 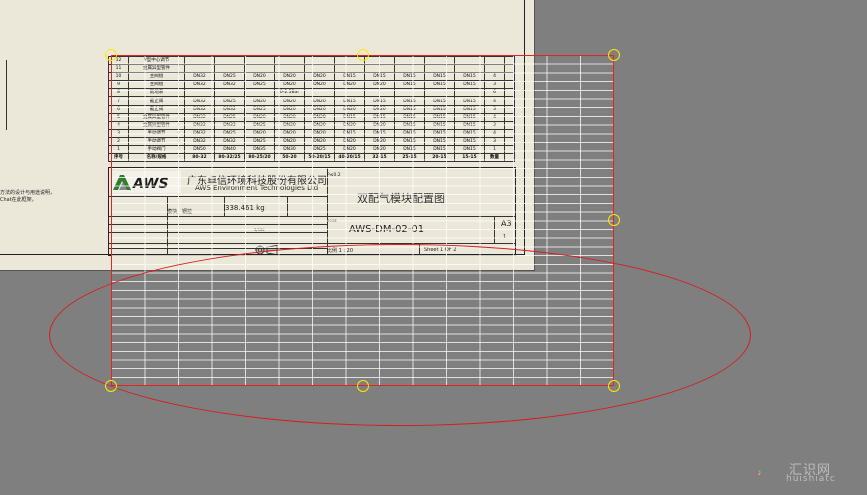 I want to click on bom-cell: 9, so click(x=118, y=85).